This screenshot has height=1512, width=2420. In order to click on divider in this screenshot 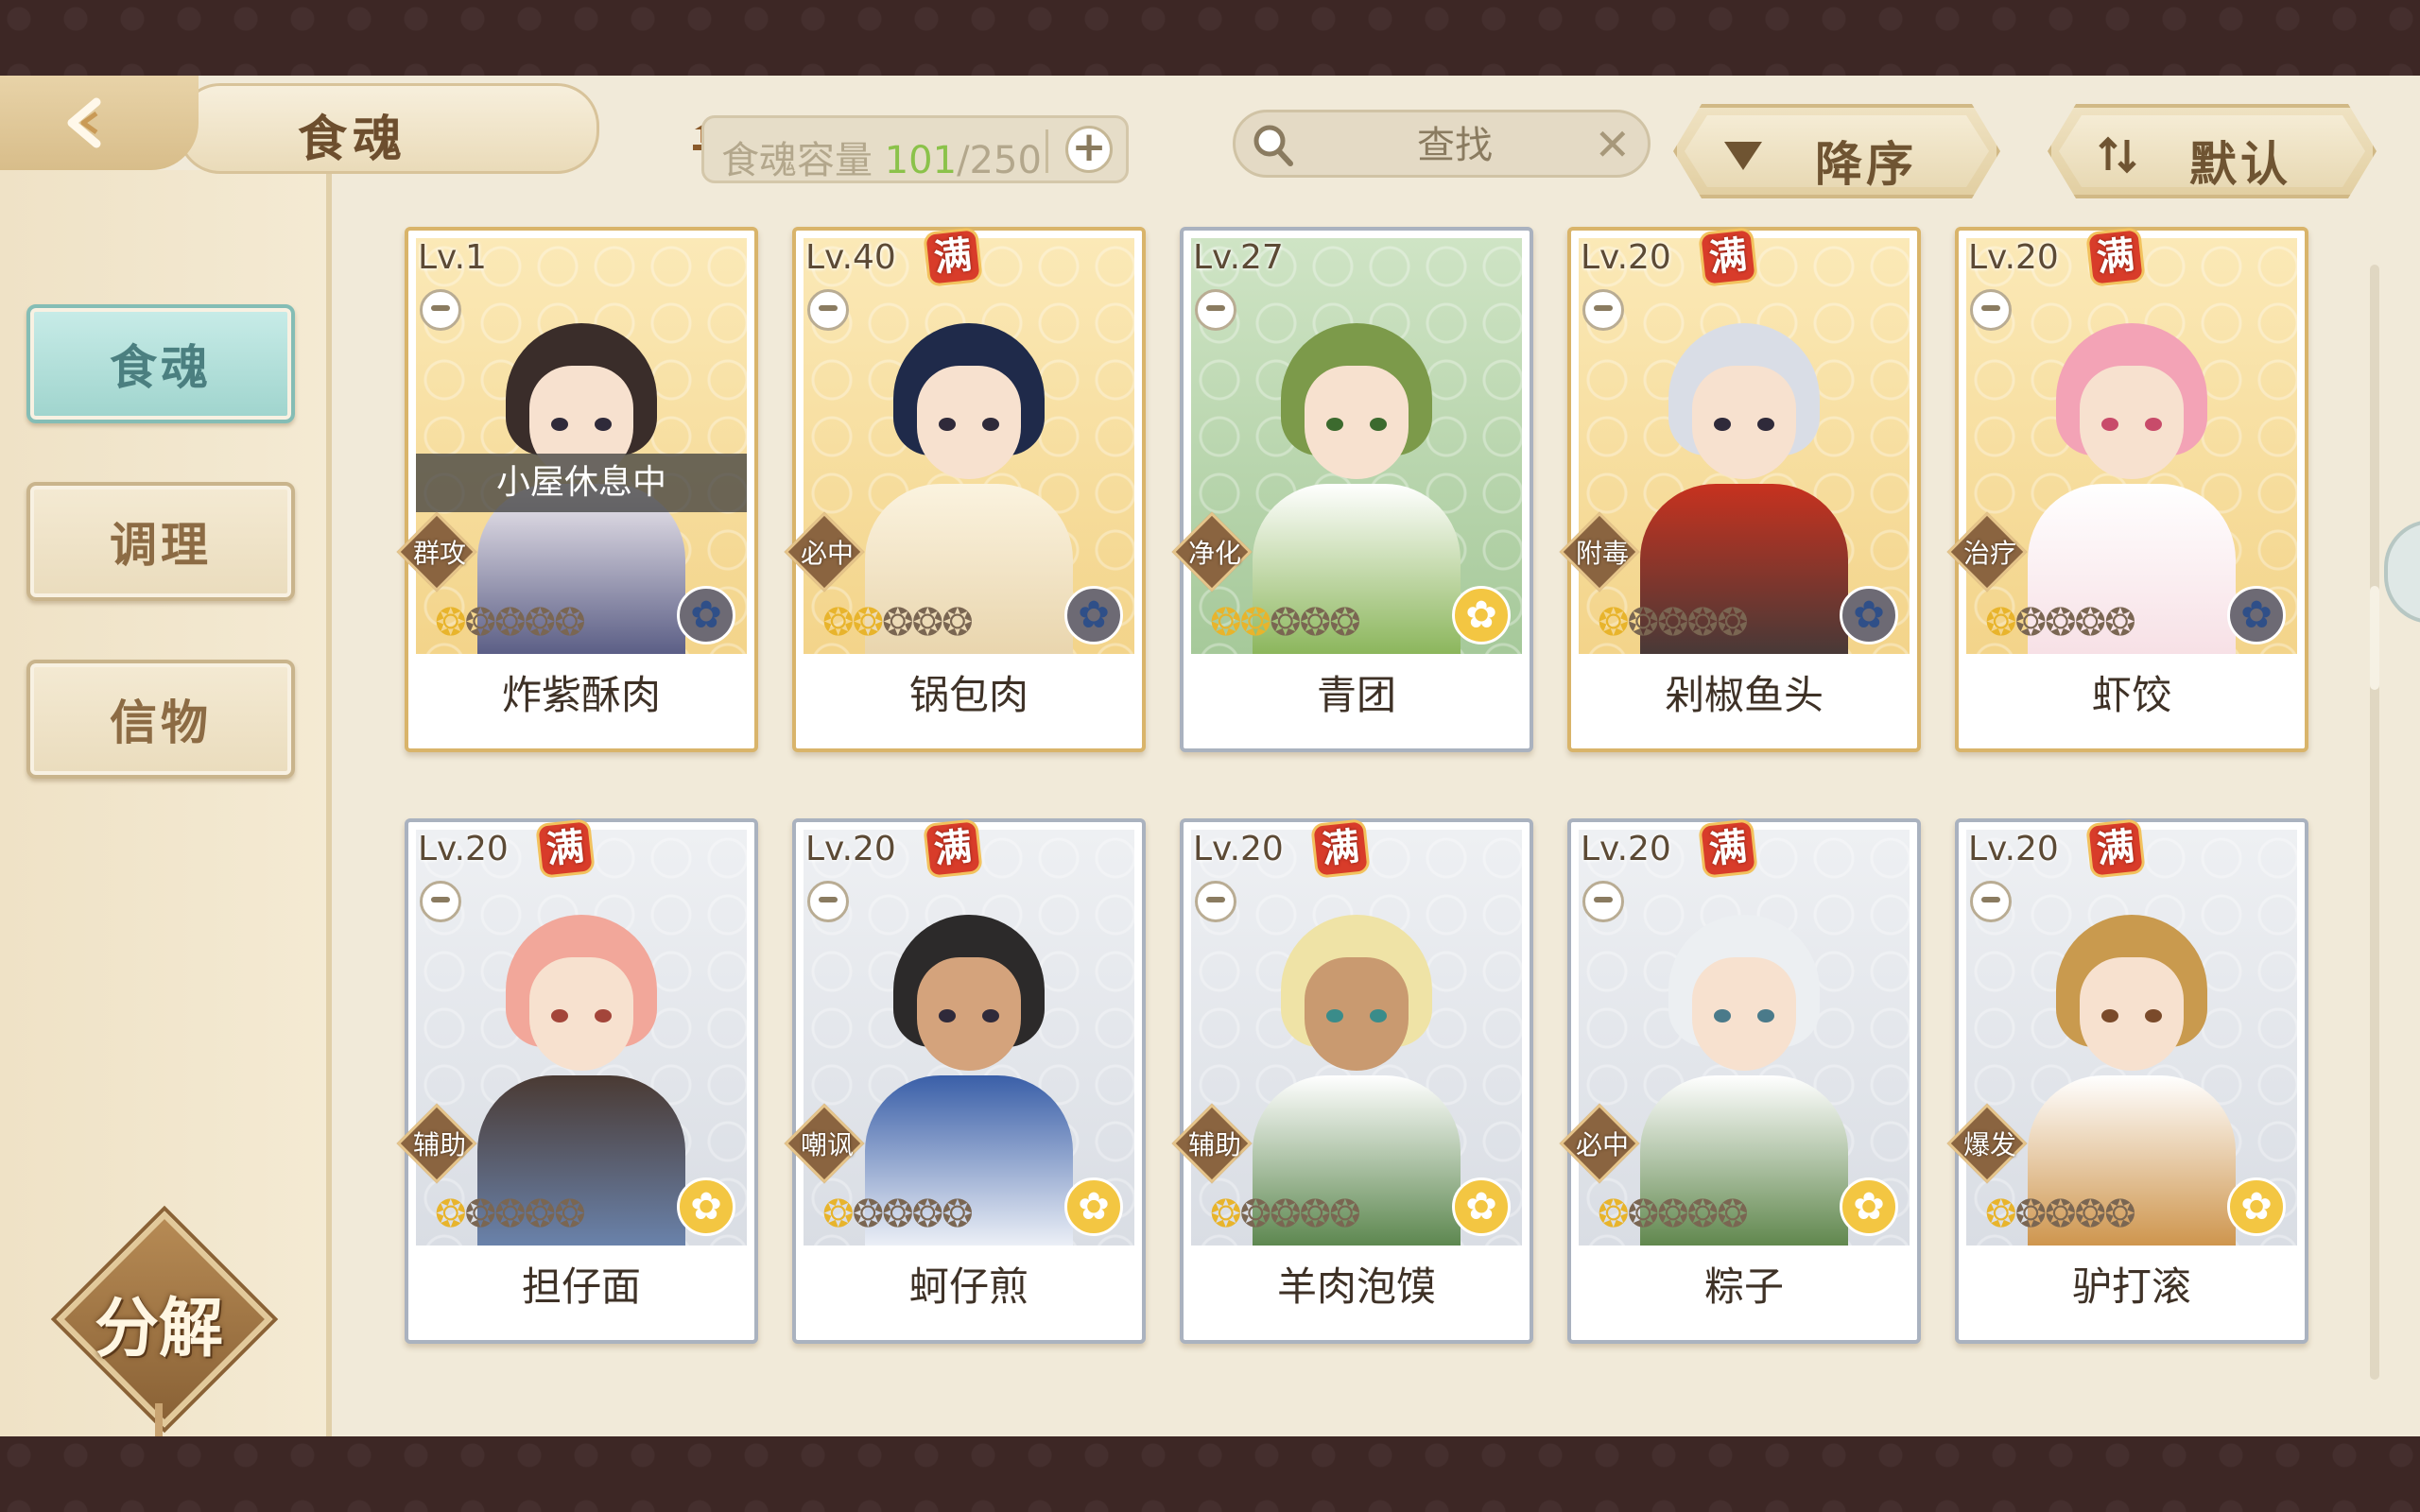, I will do `click(1047, 151)`.